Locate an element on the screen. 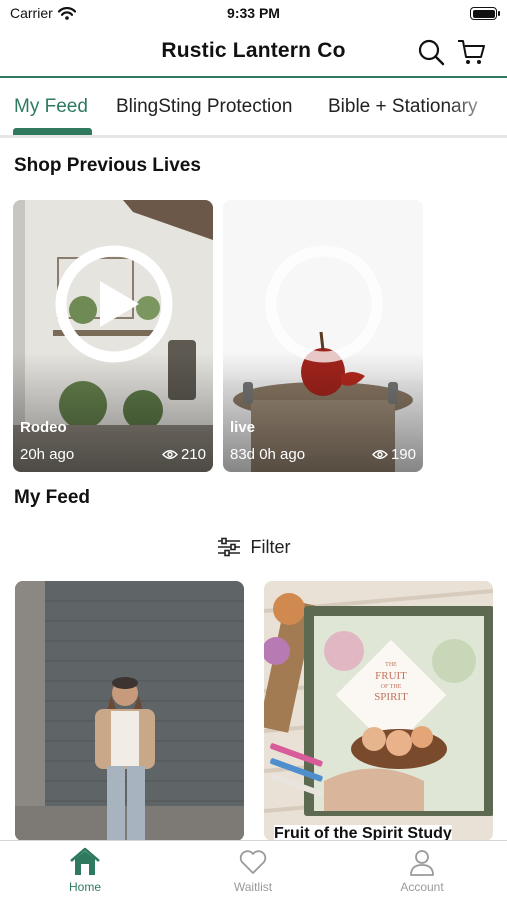  feed-item is located at coordinates (129, 711).